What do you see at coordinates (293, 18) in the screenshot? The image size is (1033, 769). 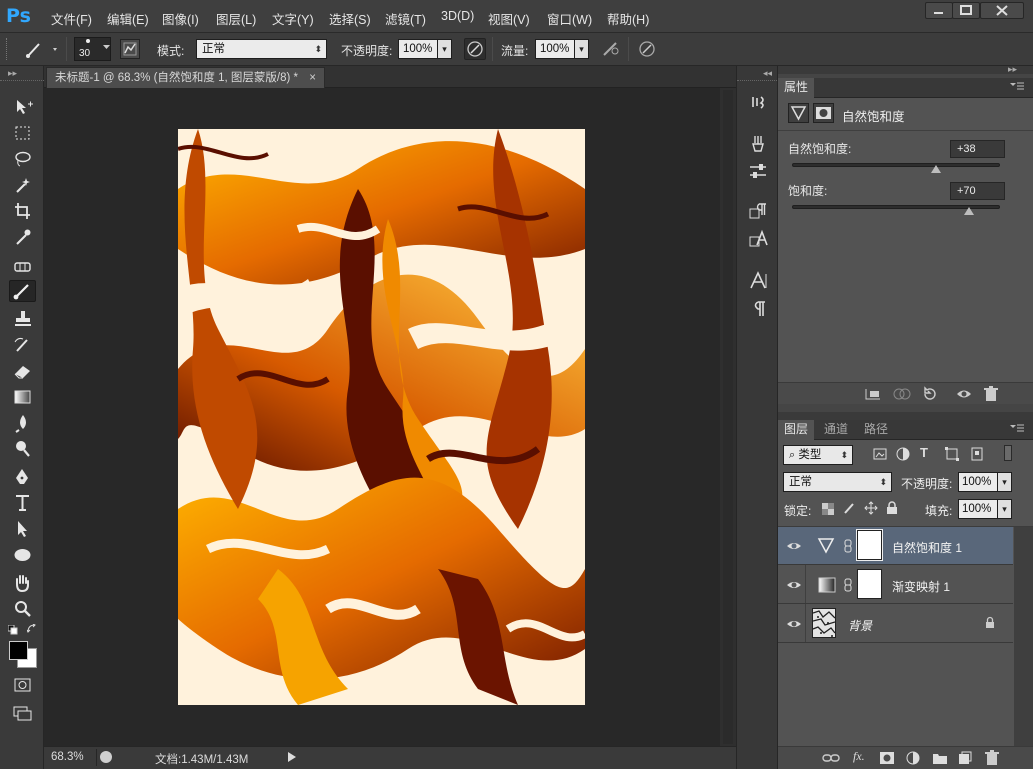 I see `menu-type: 文字(Y)` at bounding box center [293, 18].